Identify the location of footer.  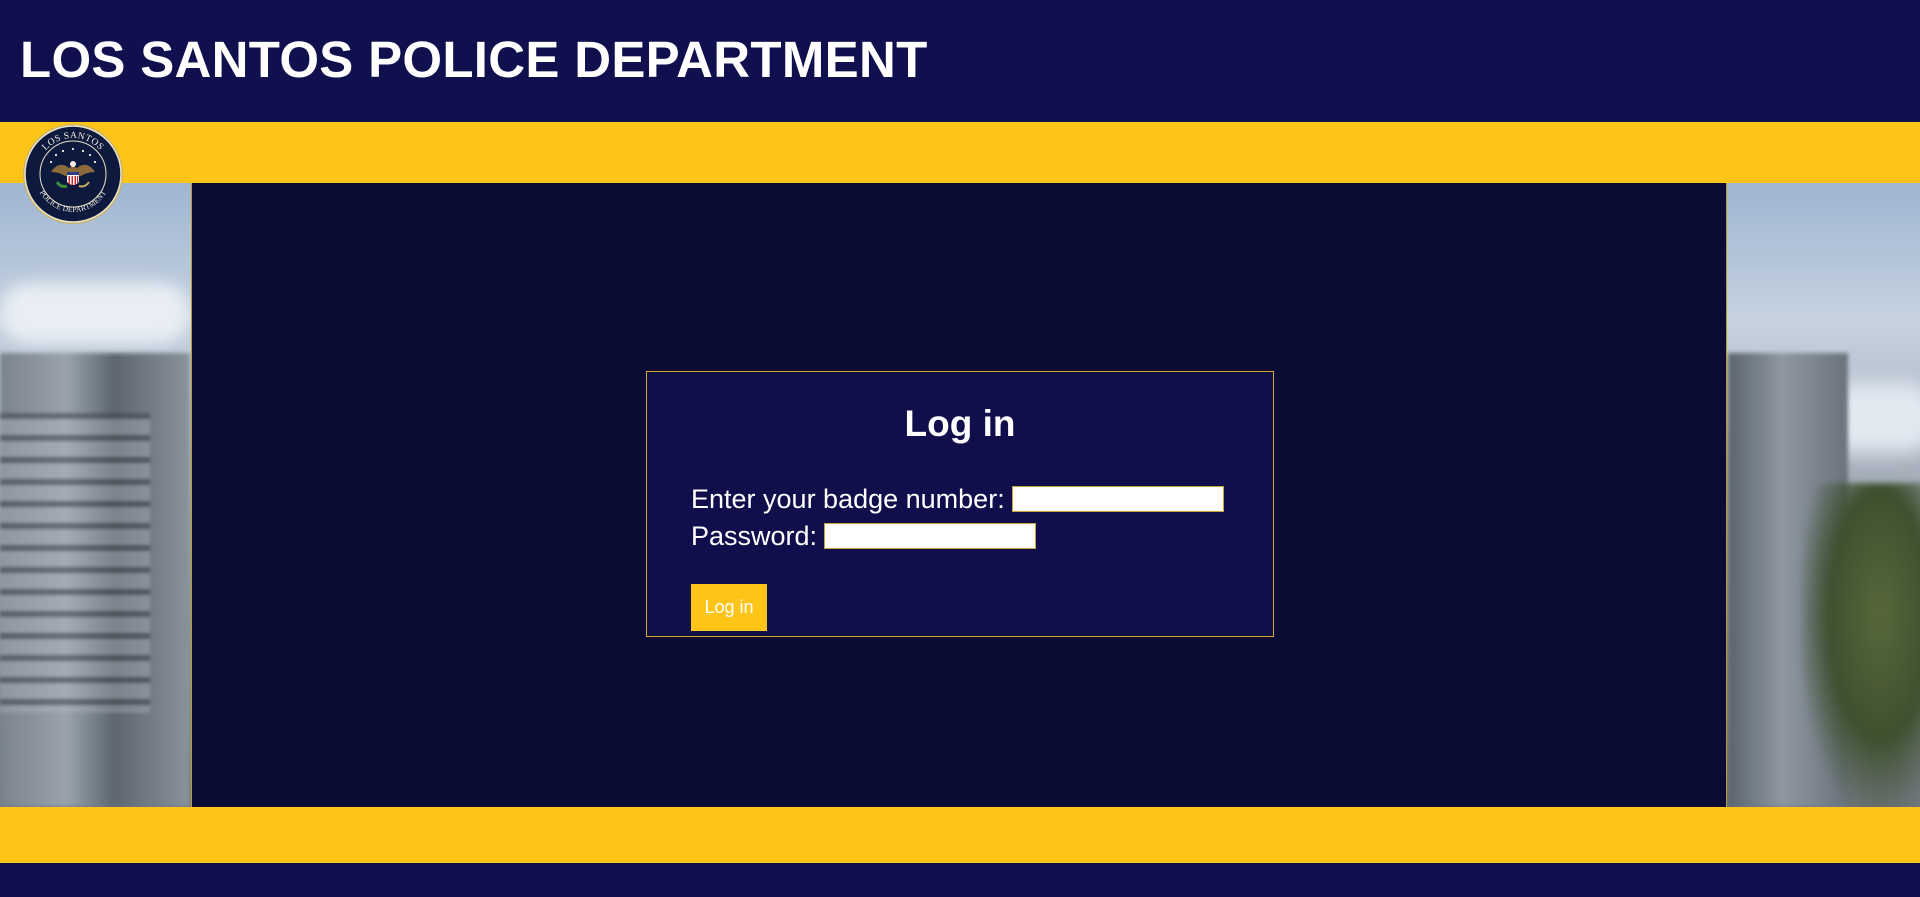
(960, 880).